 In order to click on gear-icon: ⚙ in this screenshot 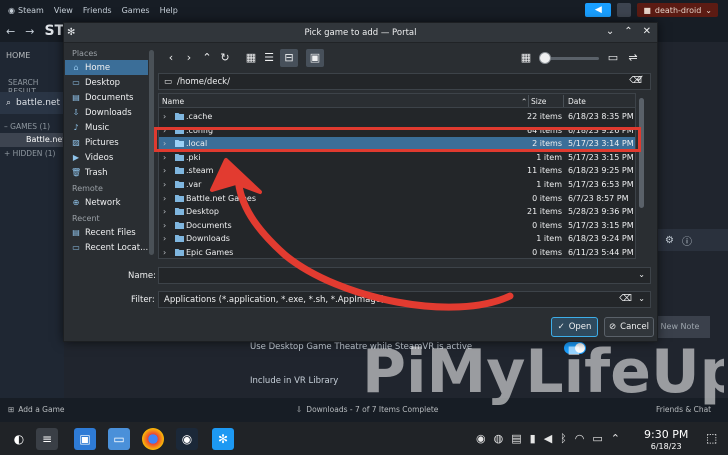, I will do `click(669, 240)`.